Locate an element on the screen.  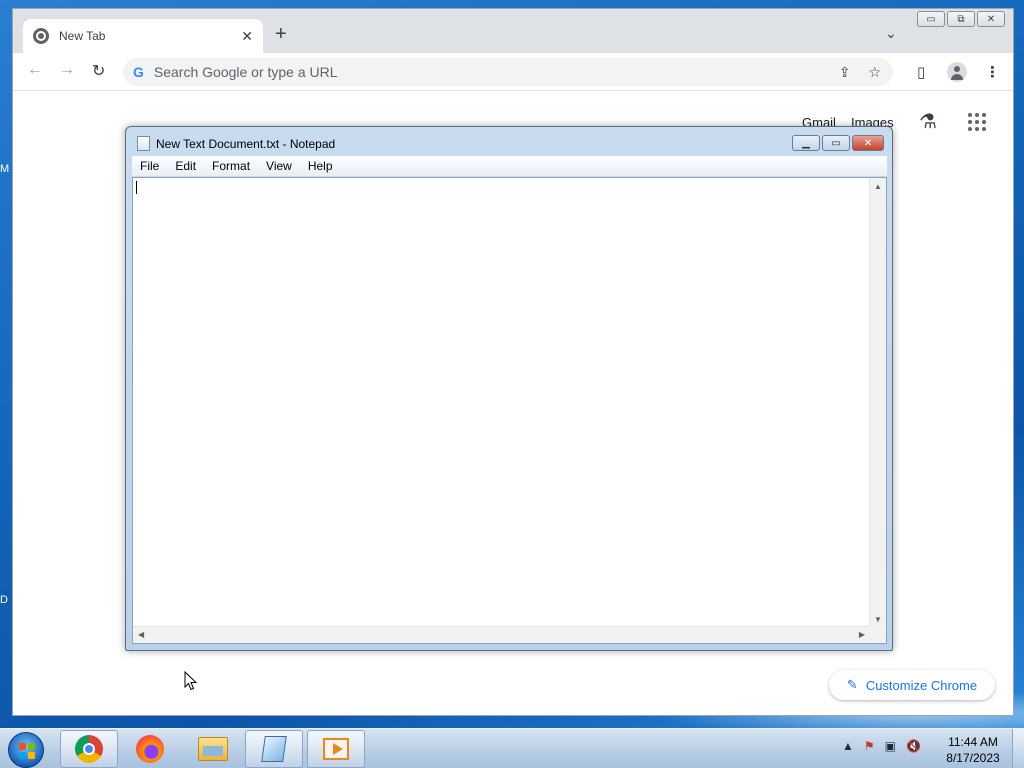
notepad-maximize-button: ▭ is located at coordinates (836, 143).